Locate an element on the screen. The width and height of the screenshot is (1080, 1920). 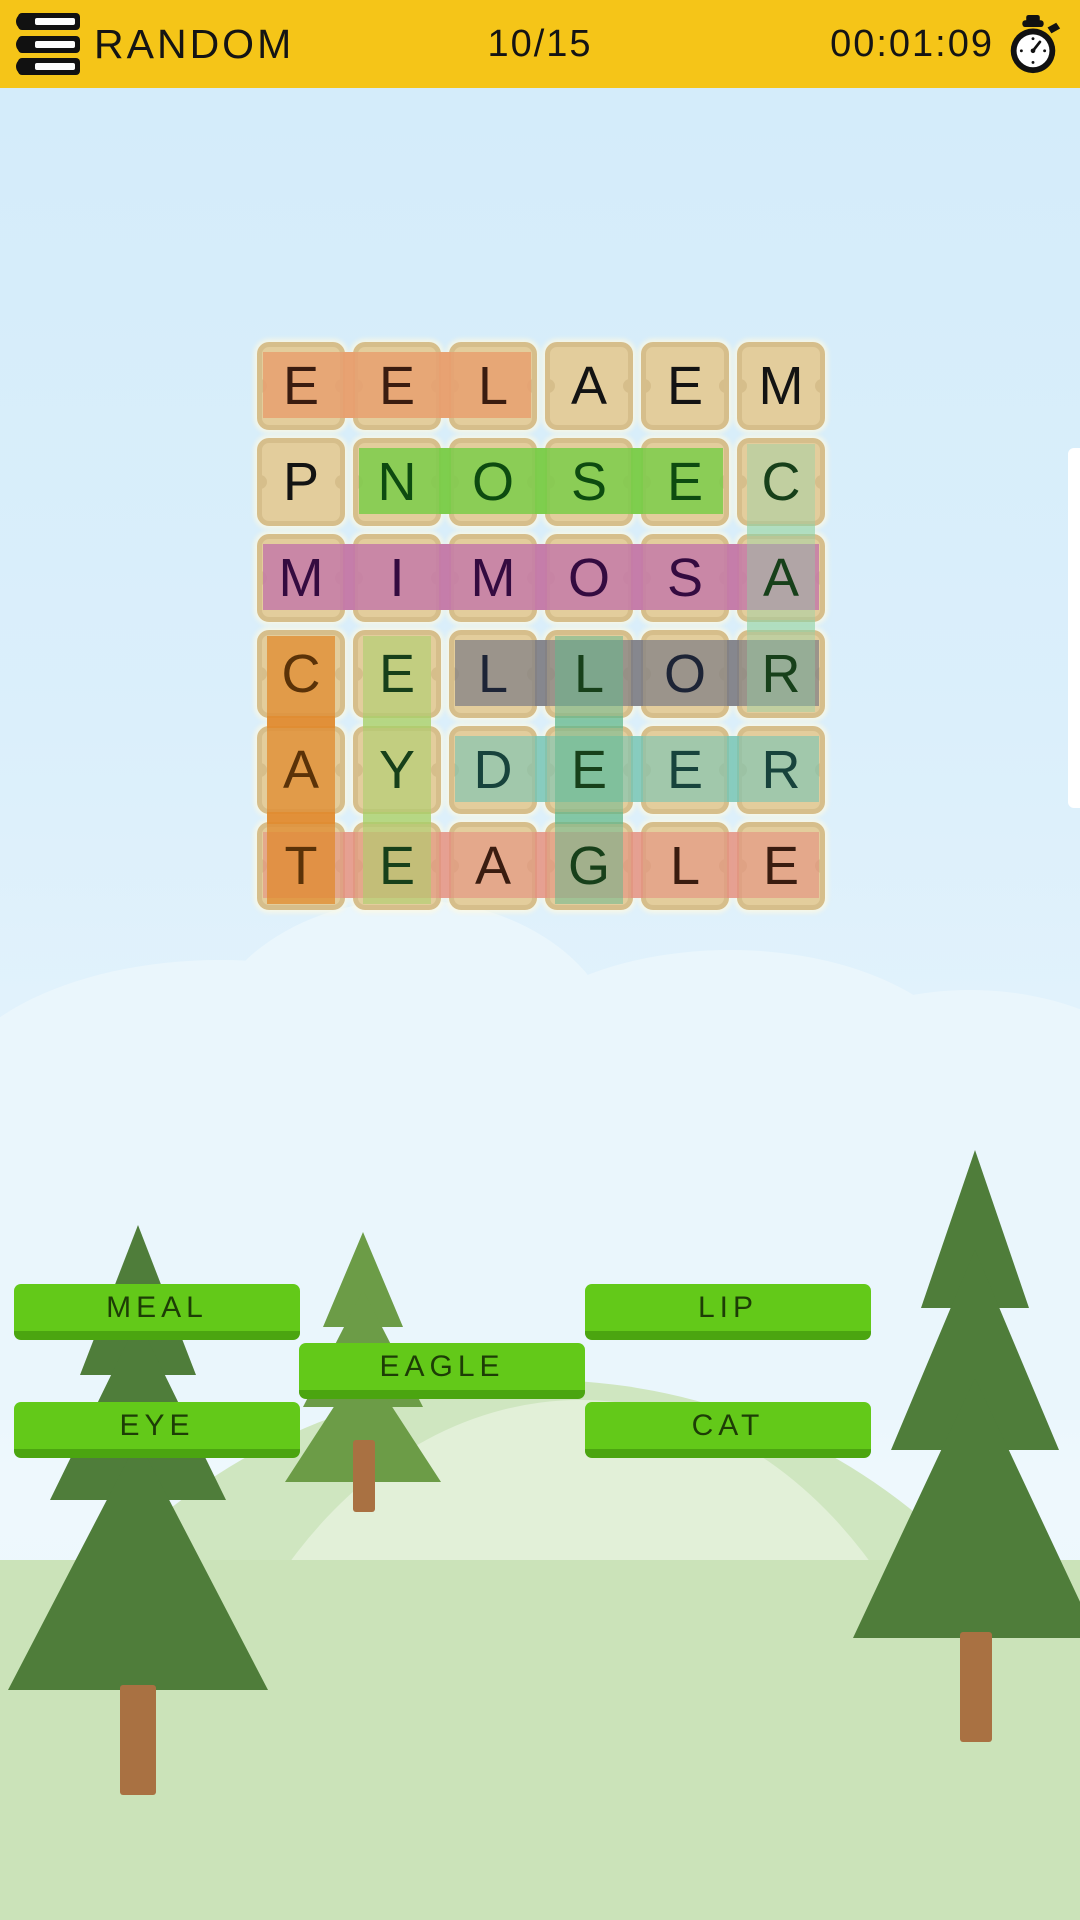
letter-cell-r1-c0: P is located at coordinates (301, 482).